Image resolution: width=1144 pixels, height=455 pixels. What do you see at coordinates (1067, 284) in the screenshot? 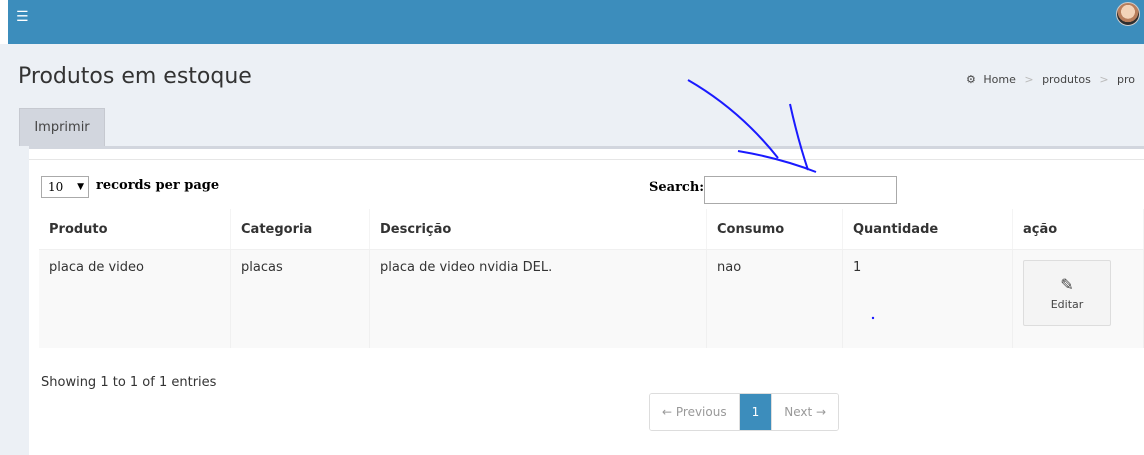
I see `edit-icon: ✎` at bounding box center [1067, 284].